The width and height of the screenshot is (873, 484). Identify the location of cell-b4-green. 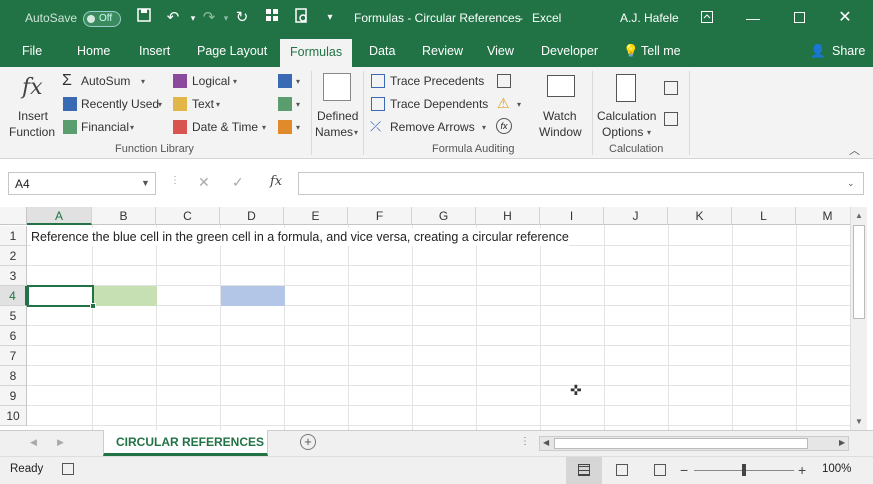
(125, 296).